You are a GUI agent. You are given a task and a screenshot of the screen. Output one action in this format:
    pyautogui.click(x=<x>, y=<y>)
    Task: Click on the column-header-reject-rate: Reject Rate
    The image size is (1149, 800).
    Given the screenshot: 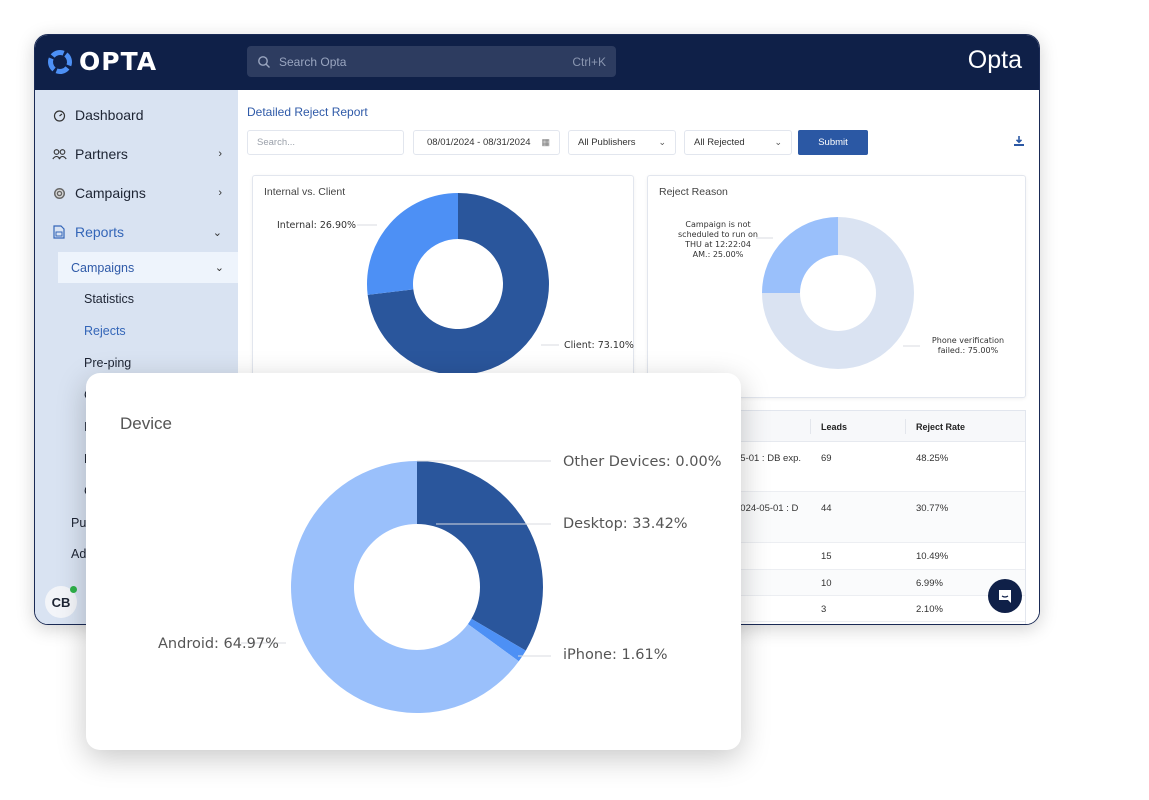 What is the action you would take?
    pyautogui.click(x=940, y=427)
    